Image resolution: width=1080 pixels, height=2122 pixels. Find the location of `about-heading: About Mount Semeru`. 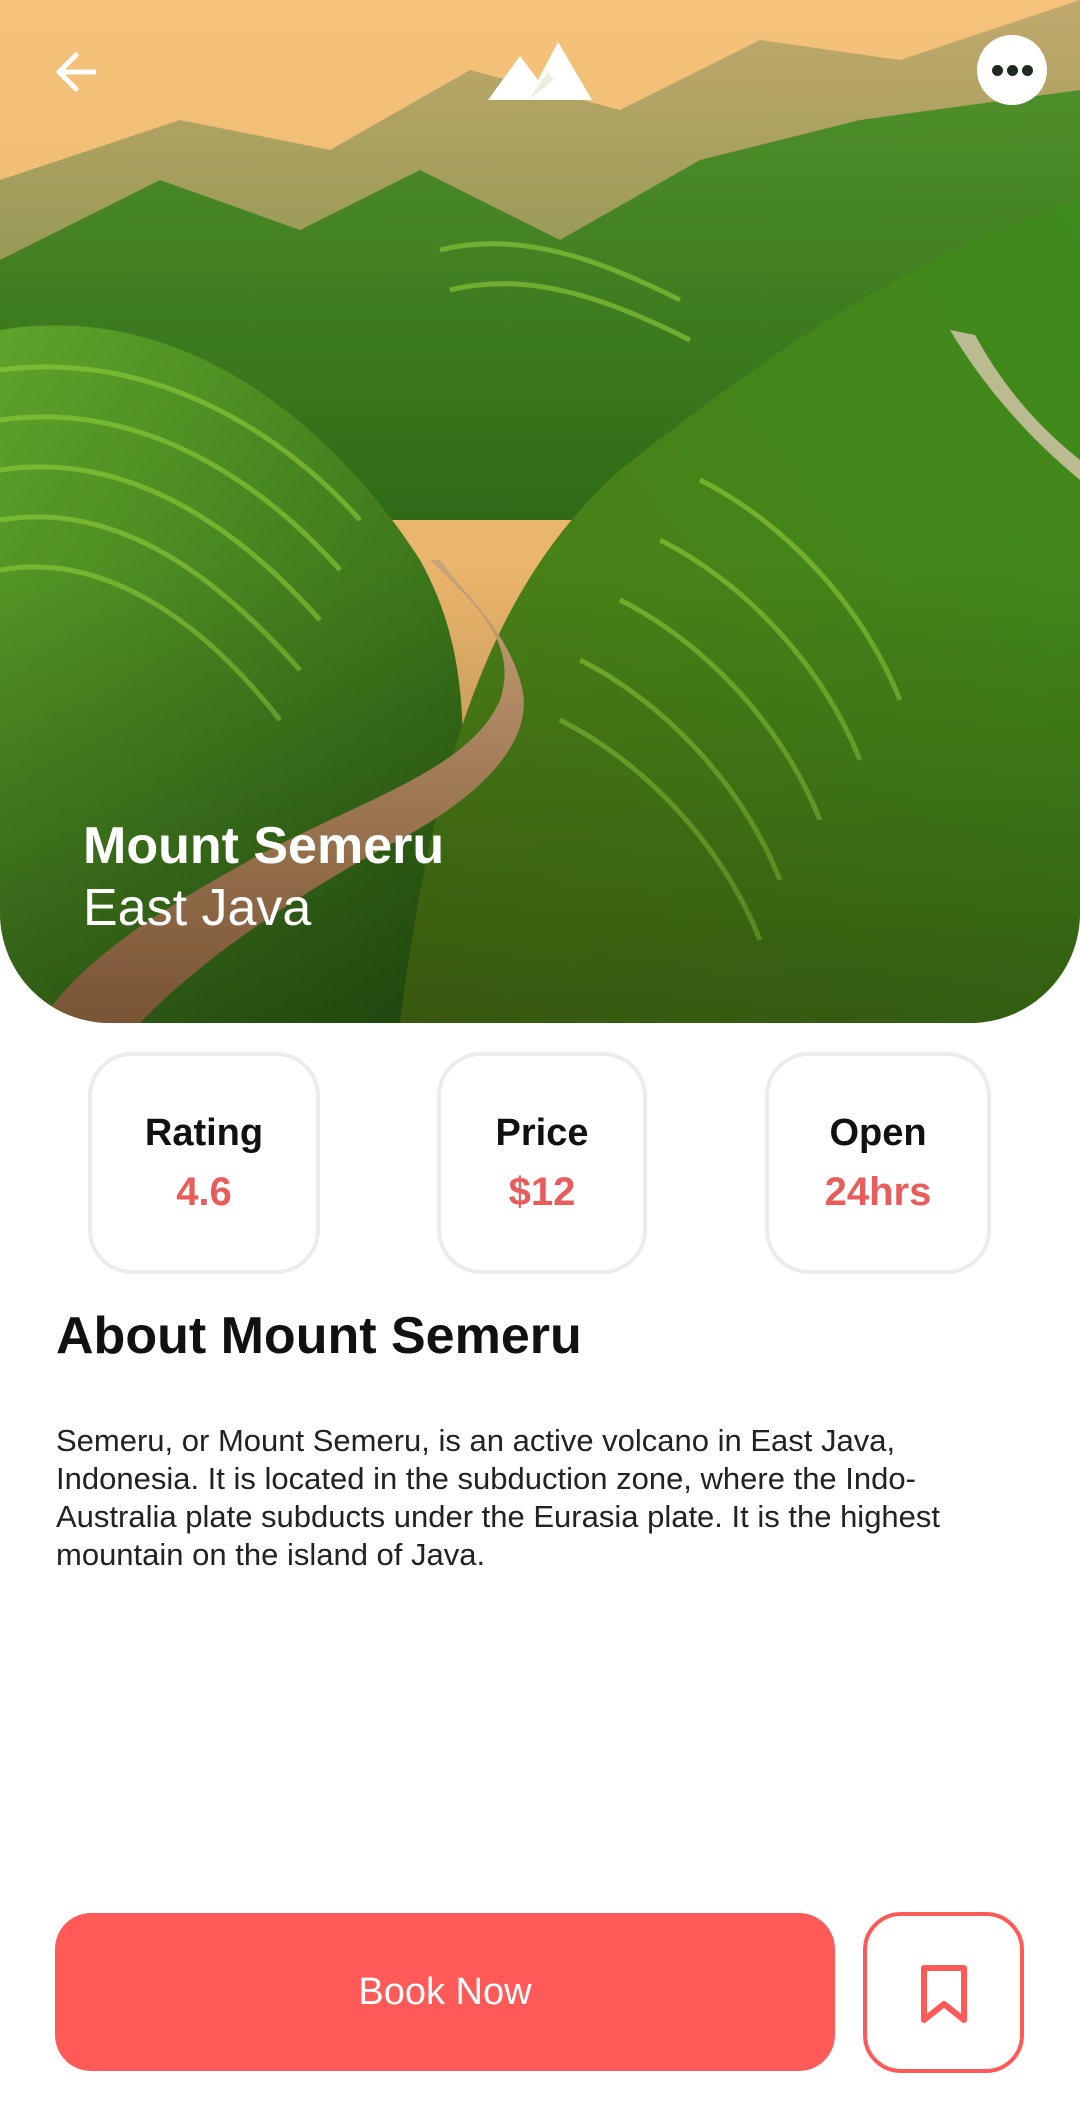

about-heading: About Mount Semeru is located at coordinates (319, 1336).